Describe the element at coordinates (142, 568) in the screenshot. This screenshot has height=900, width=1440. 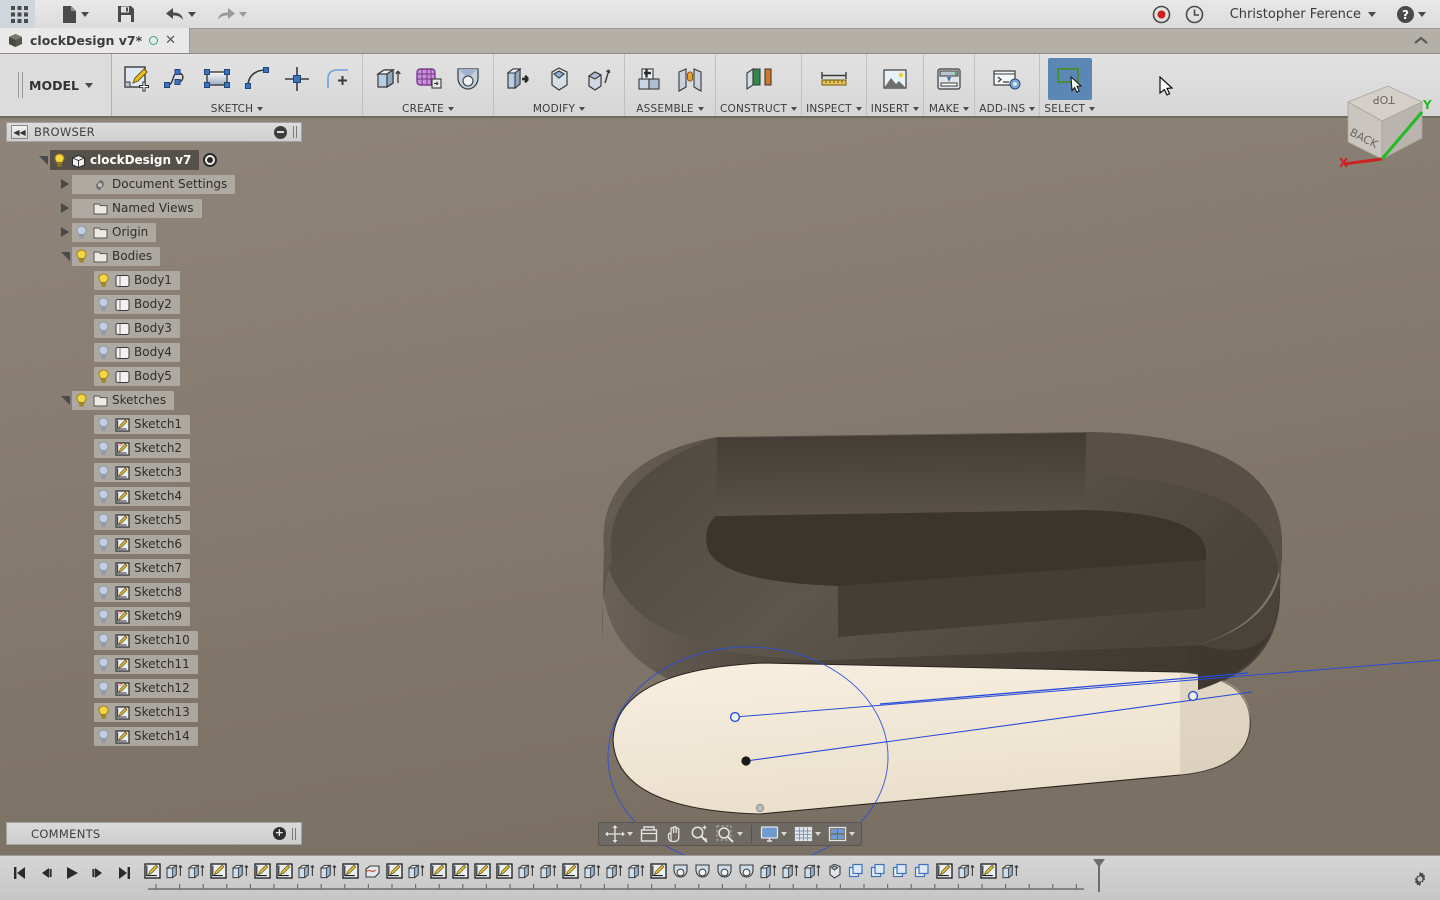
I see `tree-item-sketch7: Sketch7` at that location.